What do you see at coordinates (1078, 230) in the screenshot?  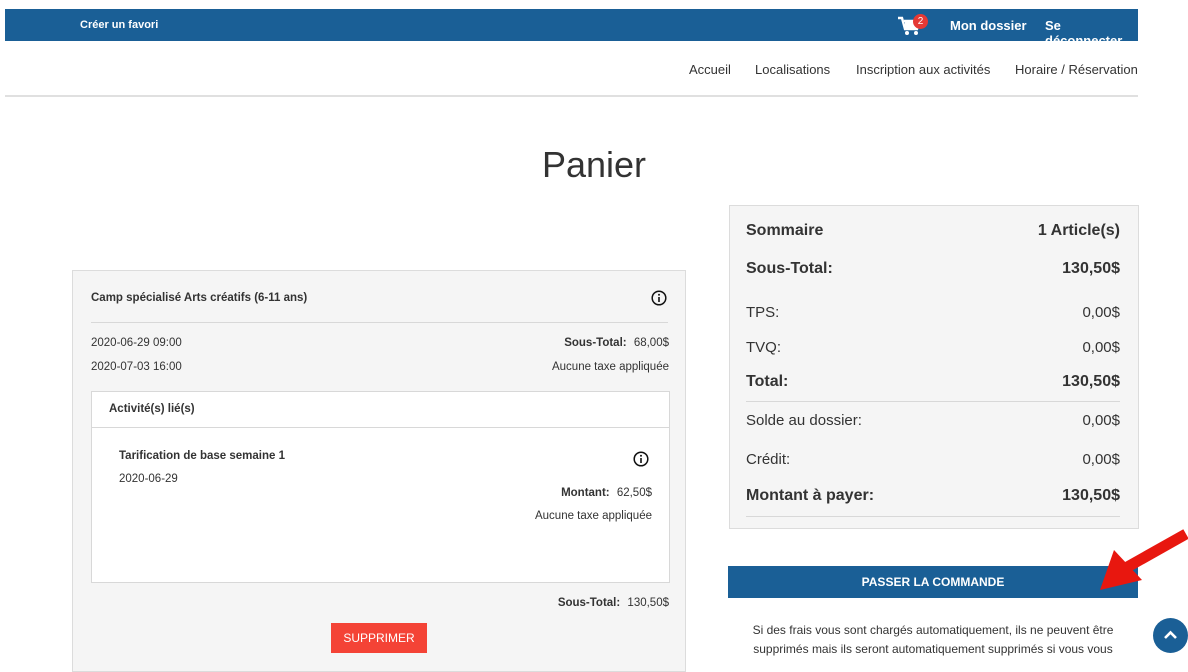 I see `summary-value: 1 Article(s)` at bounding box center [1078, 230].